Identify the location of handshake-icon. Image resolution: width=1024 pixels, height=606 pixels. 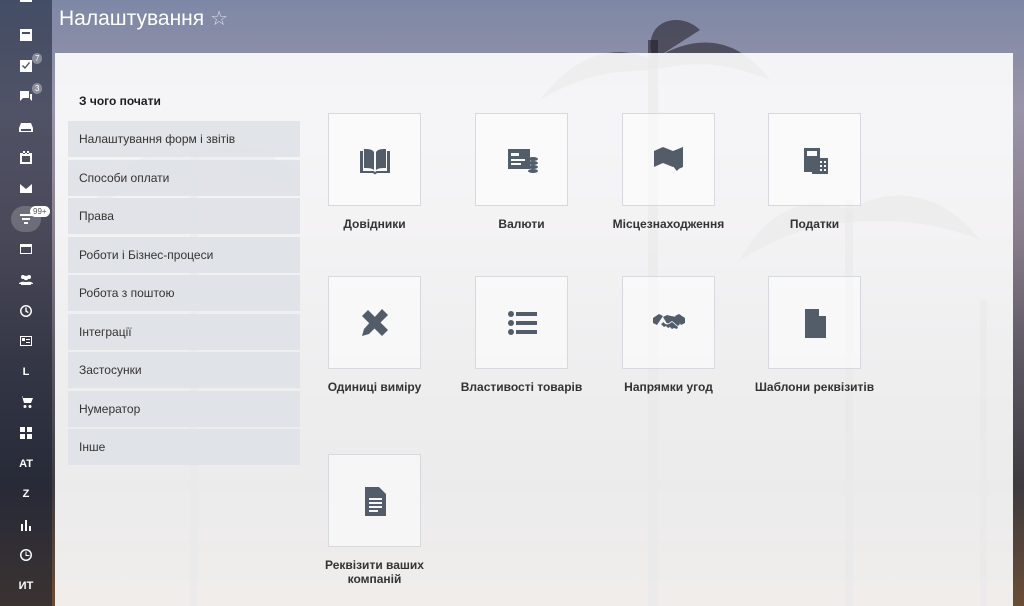
(668, 321).